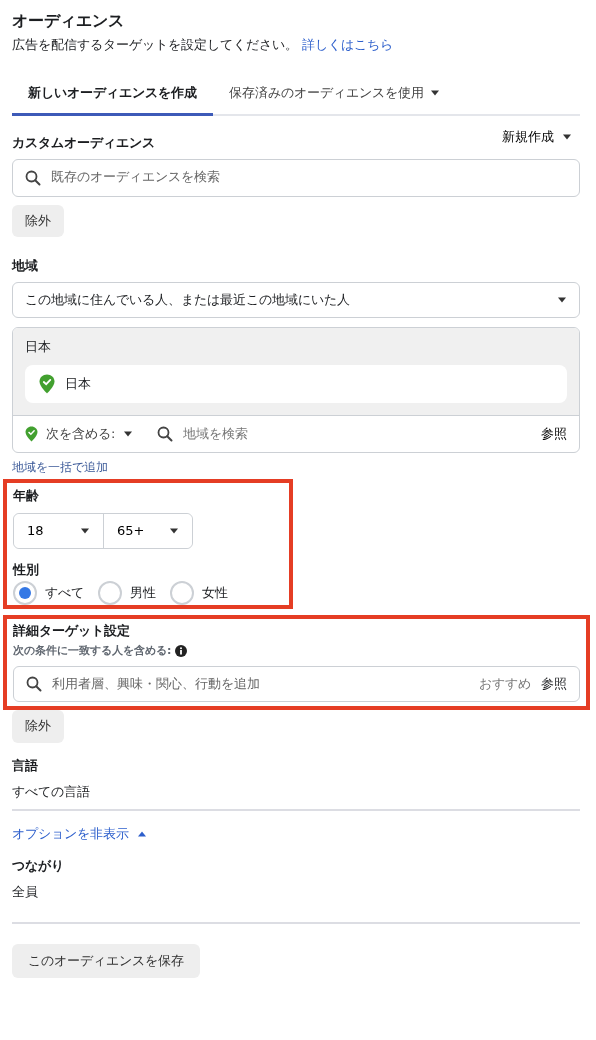 The width and height of the screenshot is (596, 1040). Describe the element at coordinates (68, 21) in the screenshot. I see `page-title: オーディエンス` at that location.